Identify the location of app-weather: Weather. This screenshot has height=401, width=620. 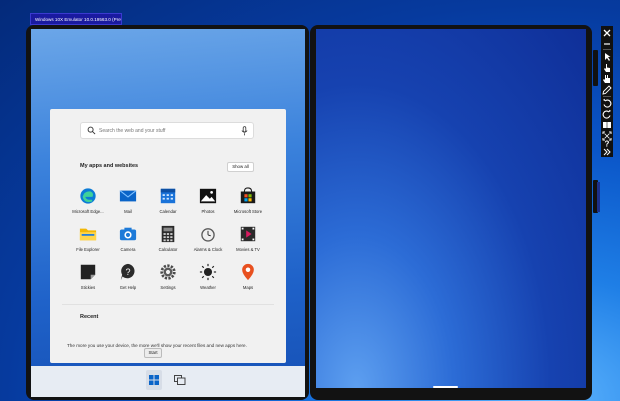
(208, 276).